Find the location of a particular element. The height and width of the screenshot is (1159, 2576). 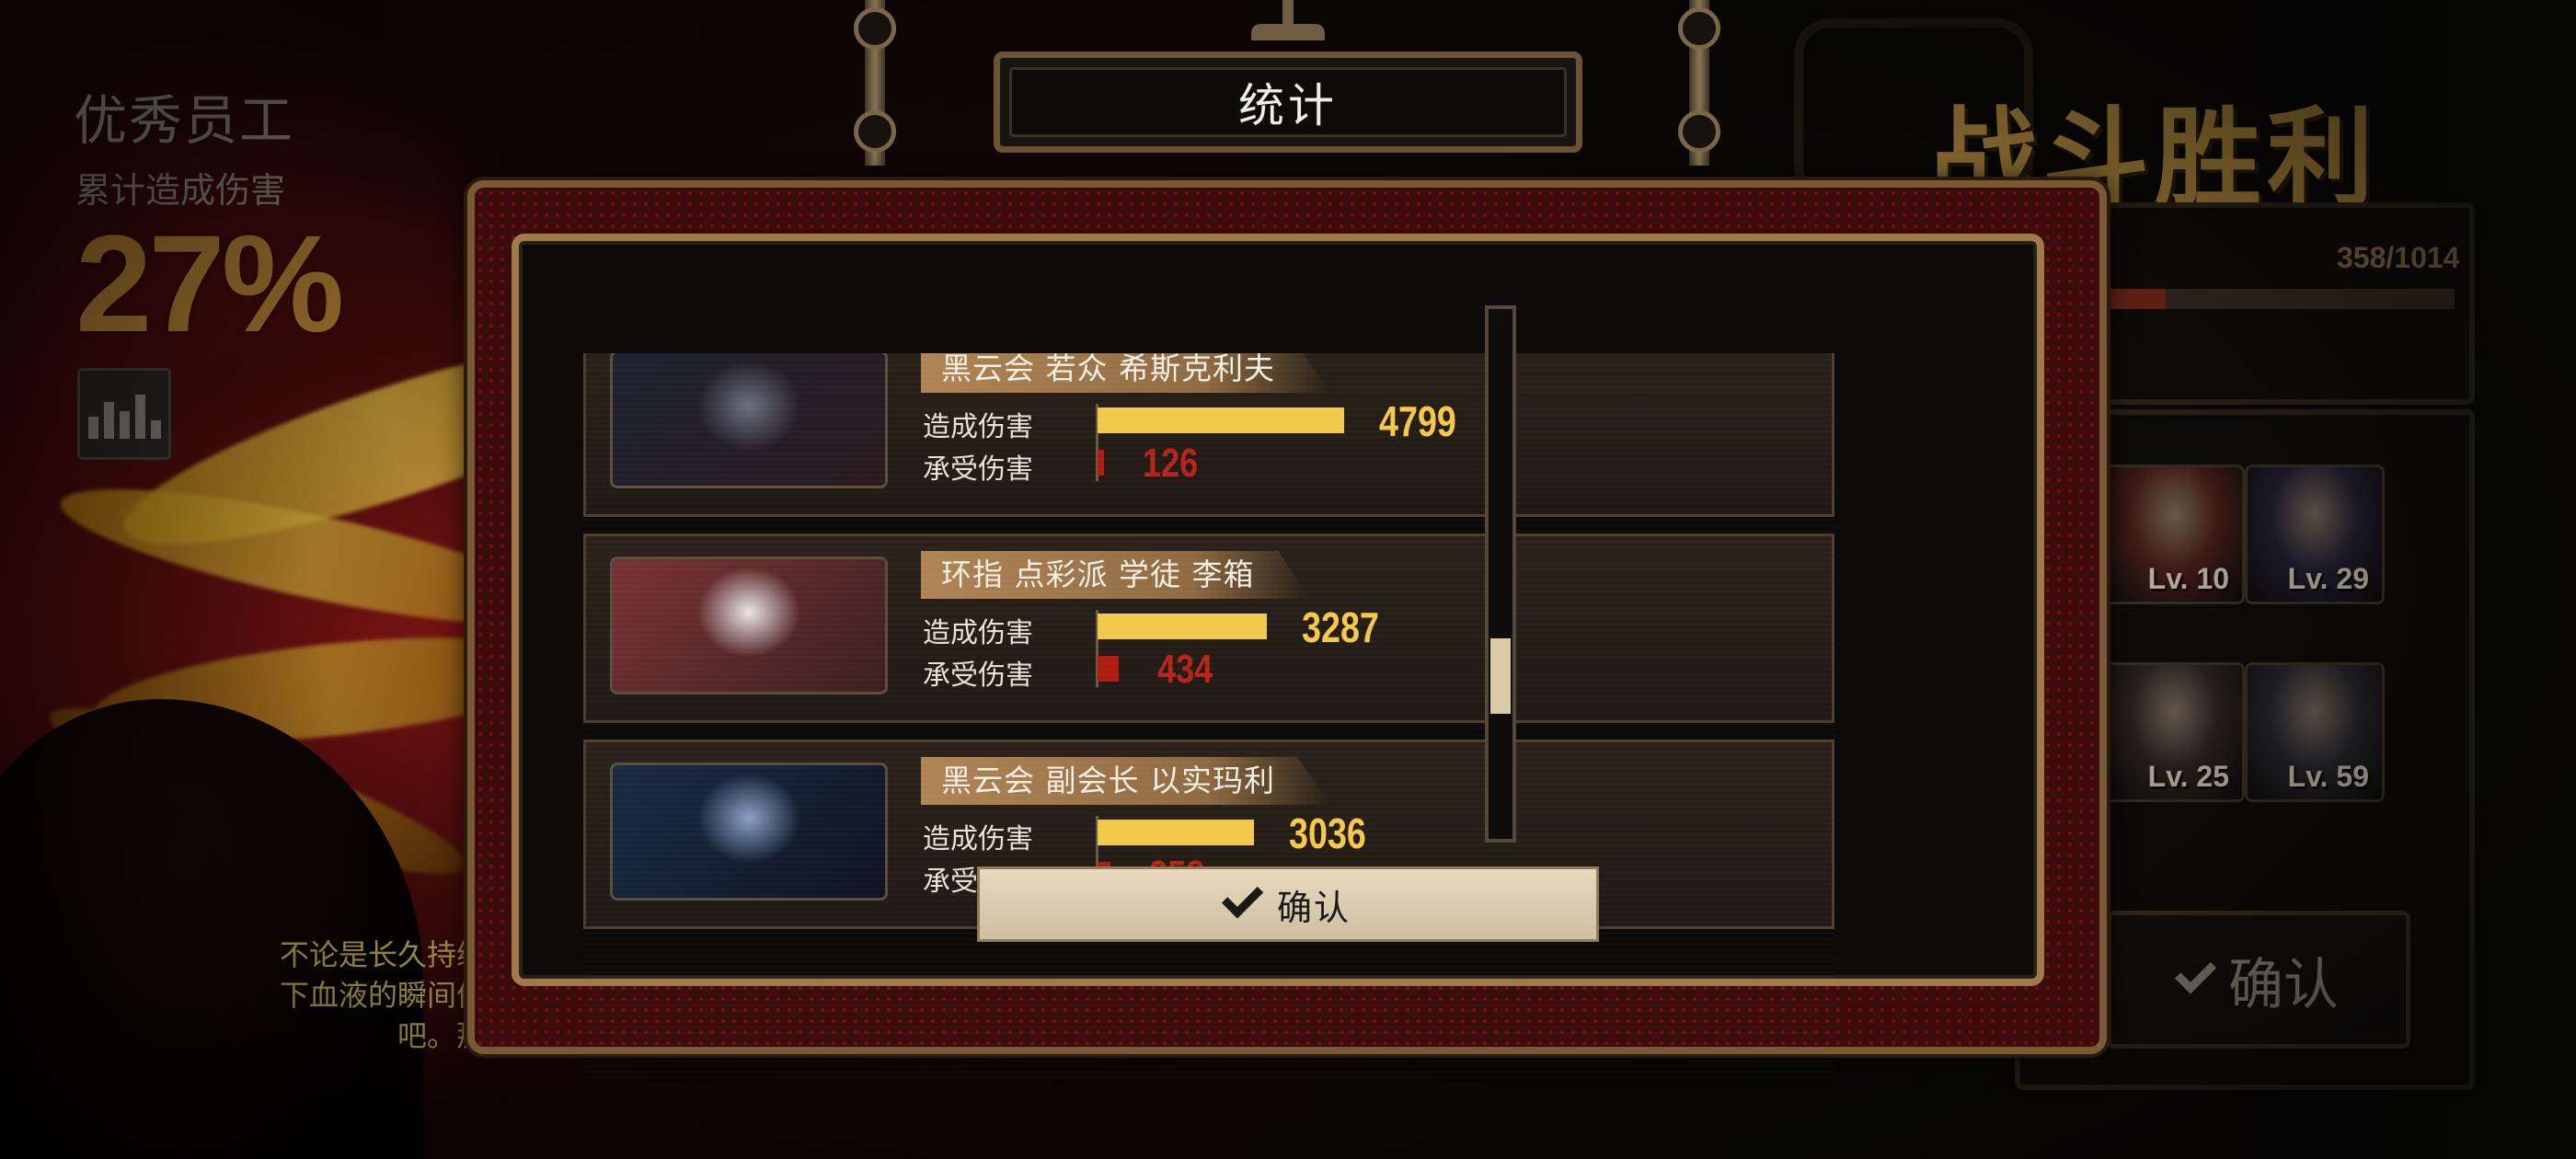

portrait-level: Lv. 10 is located at coordinates (2188, 578).